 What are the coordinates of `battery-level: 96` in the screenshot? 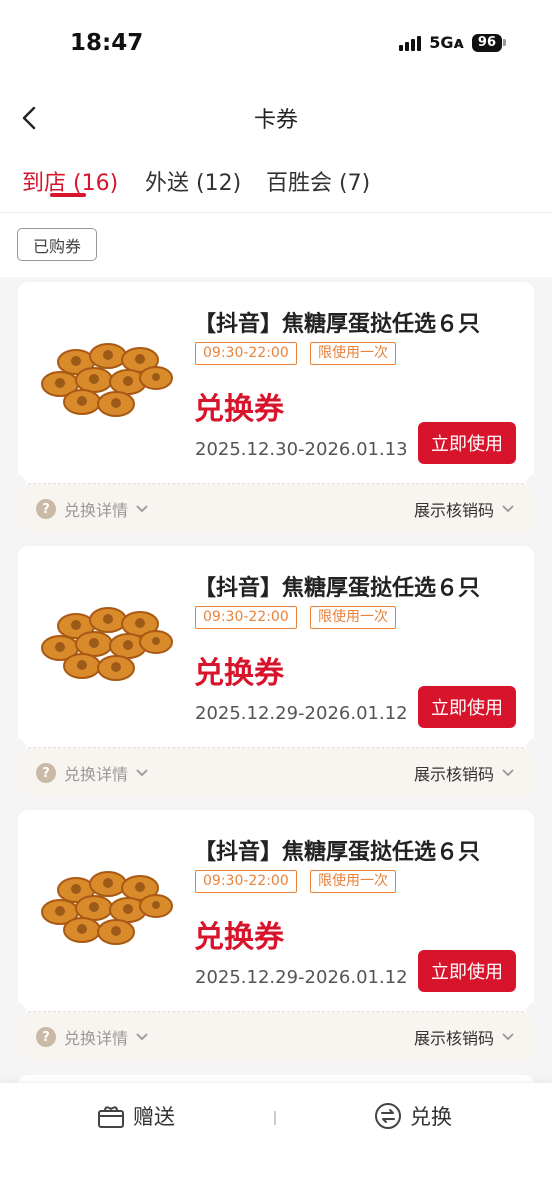 It's located at (486, 42).